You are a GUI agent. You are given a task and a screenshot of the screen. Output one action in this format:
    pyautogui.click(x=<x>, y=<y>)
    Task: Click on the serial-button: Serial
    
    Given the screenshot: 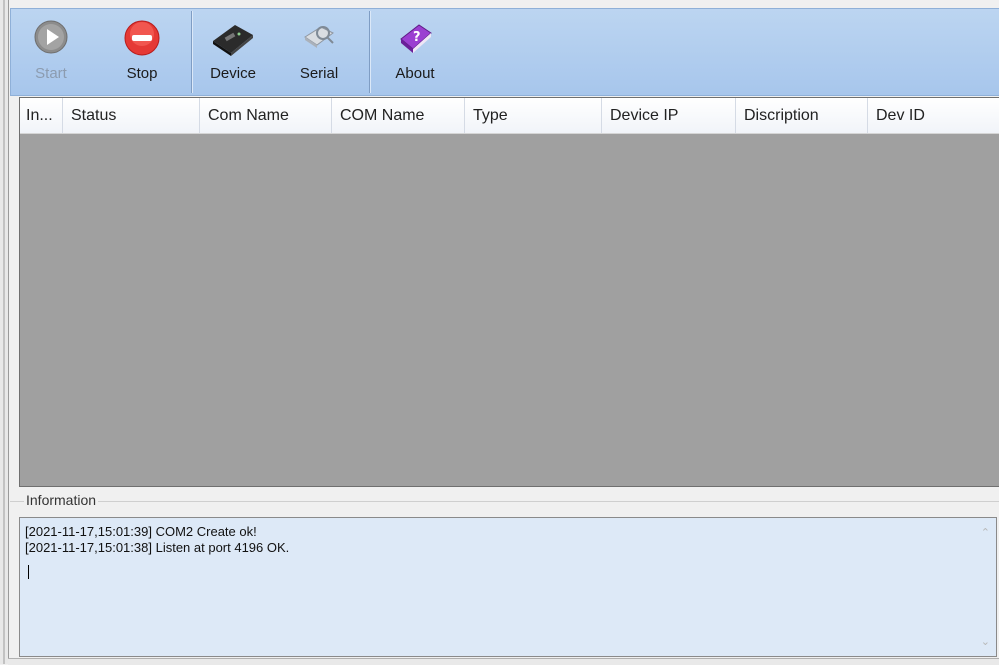 What is the action you would take?
    pyautogui.click(x=319, y=52)
    